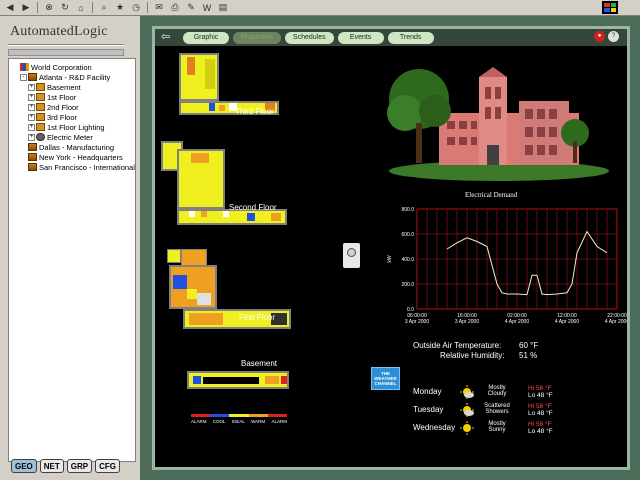 Image resolution: width=640 pixels, height=480 pixels. What do you see at coordinates (254, 111) in the screenshot?
I see `third-floor-label: Third Floor` at bounding box center [254, 111].